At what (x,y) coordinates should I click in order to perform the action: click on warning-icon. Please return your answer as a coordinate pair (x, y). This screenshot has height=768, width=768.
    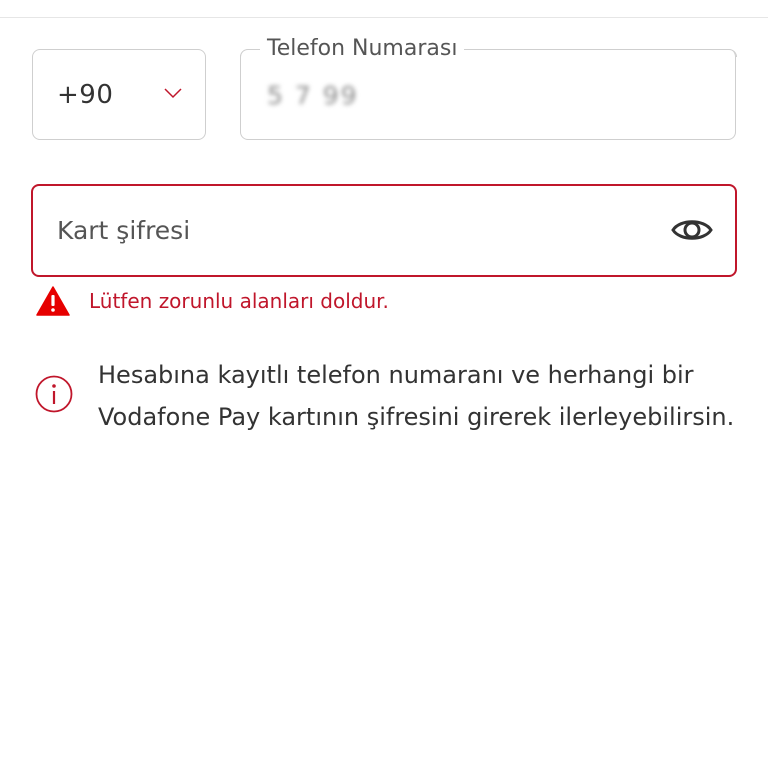
    Looking at the image, I should click on (53, 301).